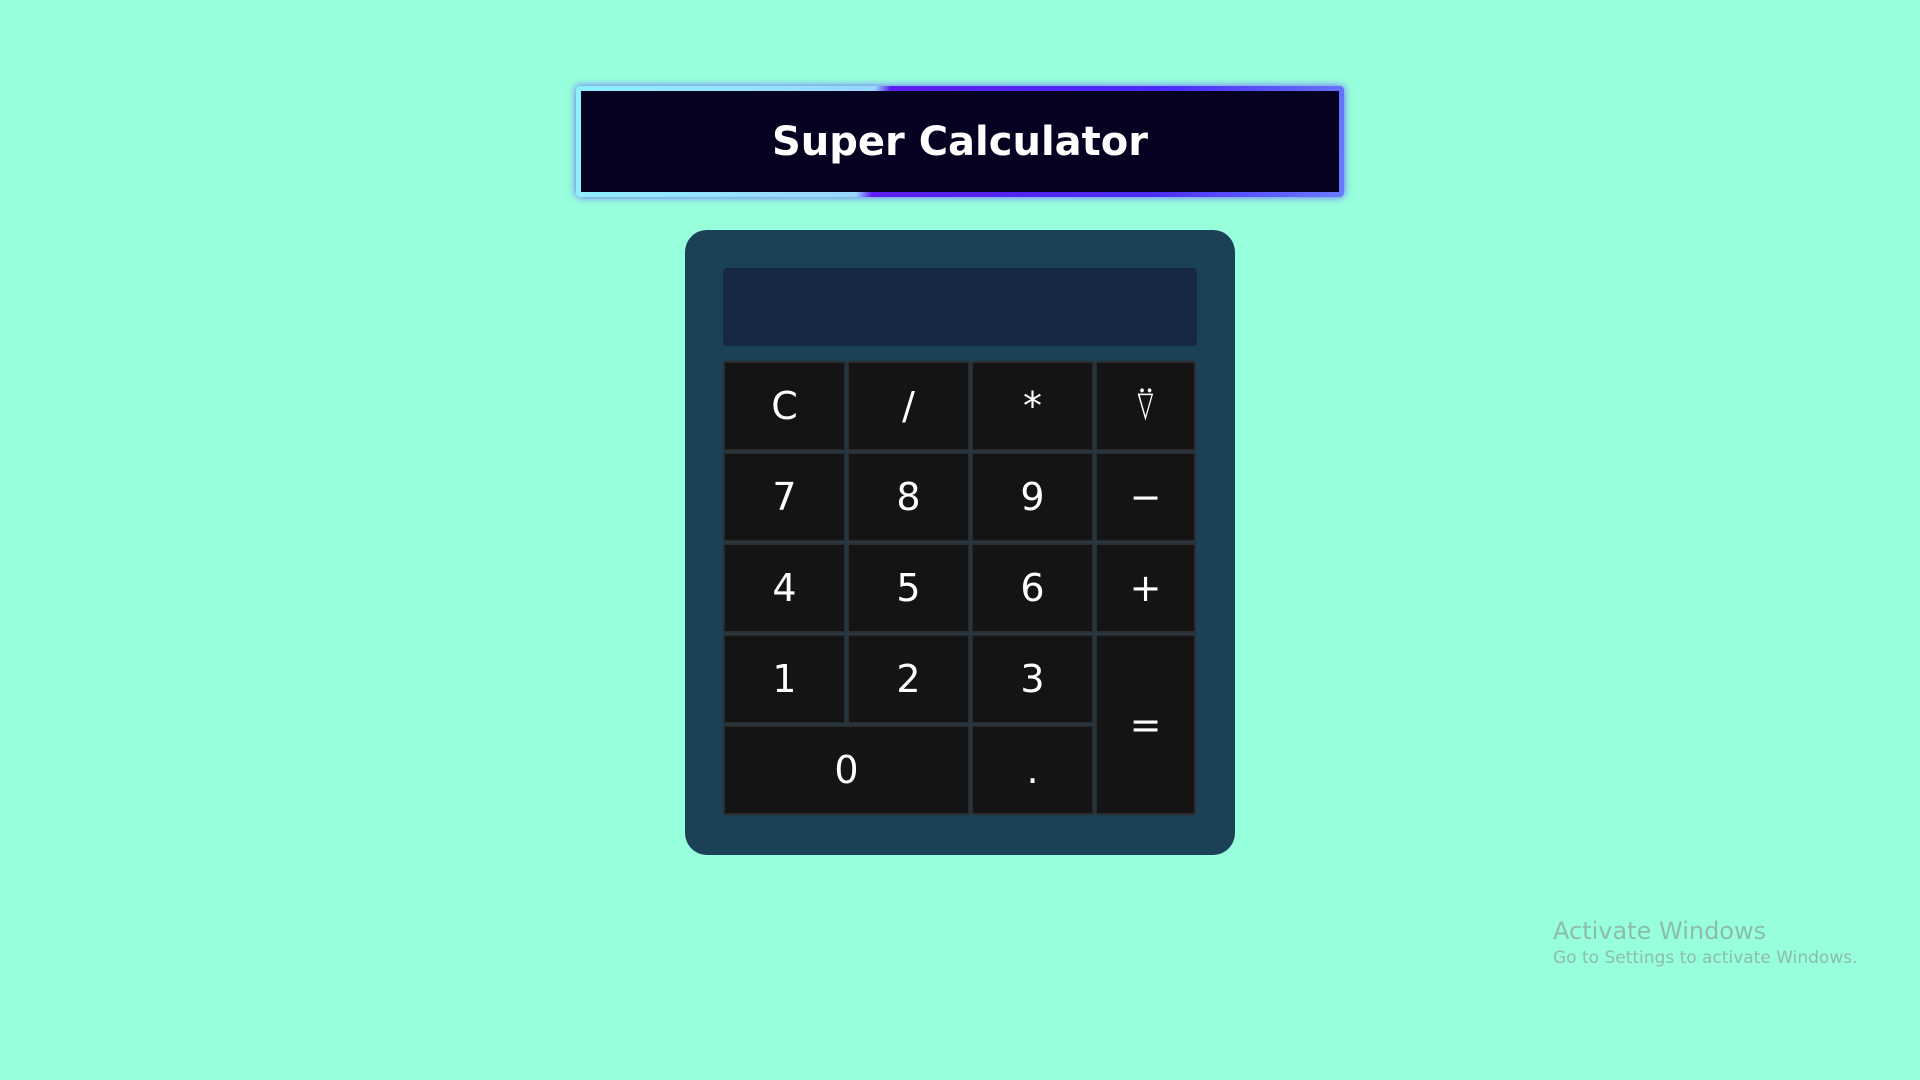 The image size is (1920, 1080). What do you see at coordinates (1660, 931) in the screenshot?
I see `watermark-title: Activate Windows` at bounding box center [1660, 931].